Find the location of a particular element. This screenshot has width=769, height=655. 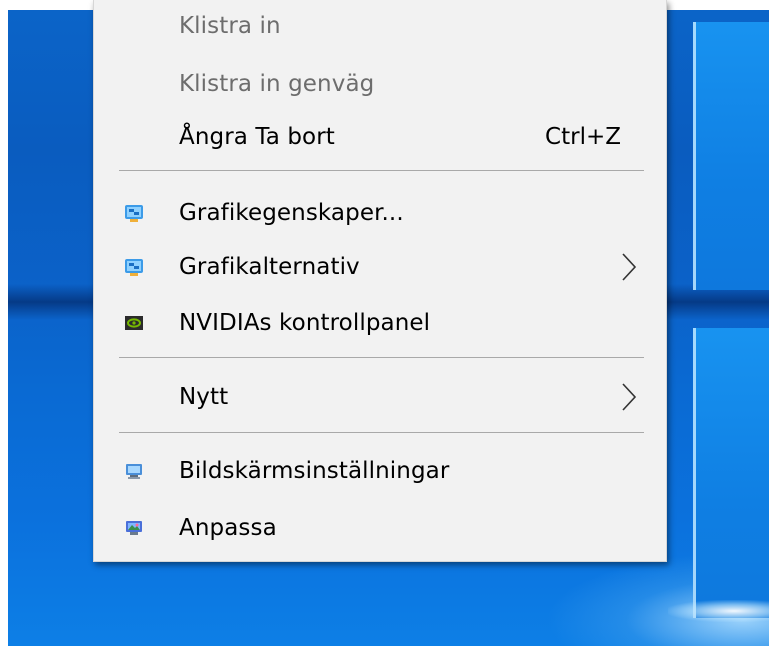

personalize-icon is located at coordinates (134, 528).